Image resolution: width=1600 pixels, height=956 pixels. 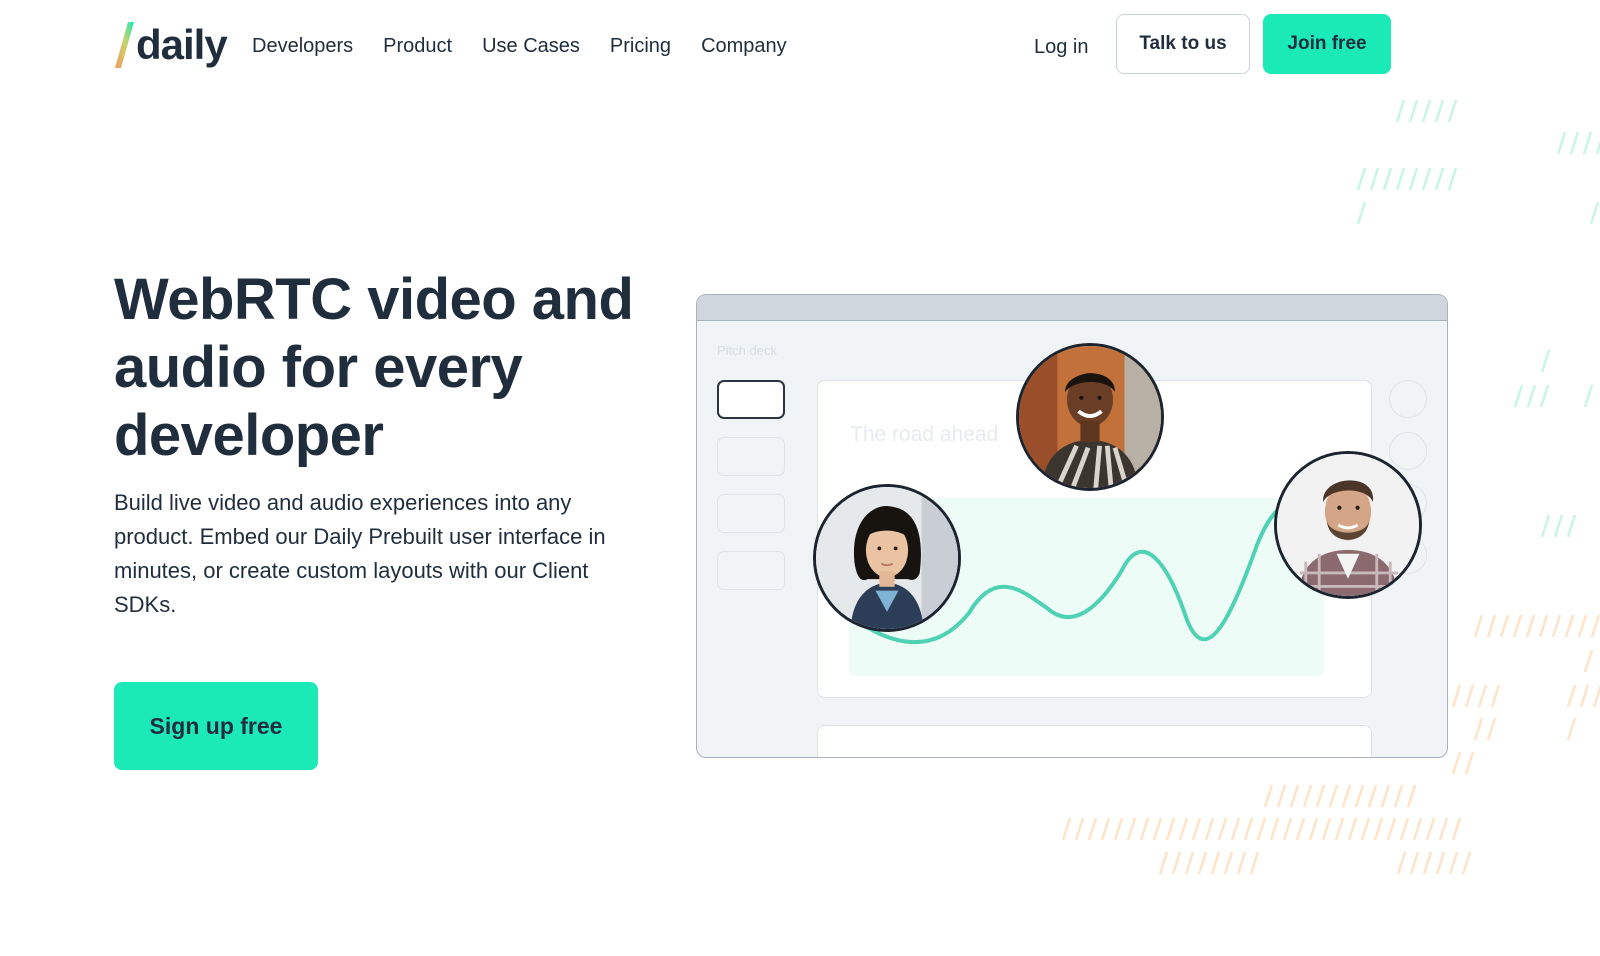 I want to click on sign-up-free-button: Sign up free, so click(x=216, y=726).